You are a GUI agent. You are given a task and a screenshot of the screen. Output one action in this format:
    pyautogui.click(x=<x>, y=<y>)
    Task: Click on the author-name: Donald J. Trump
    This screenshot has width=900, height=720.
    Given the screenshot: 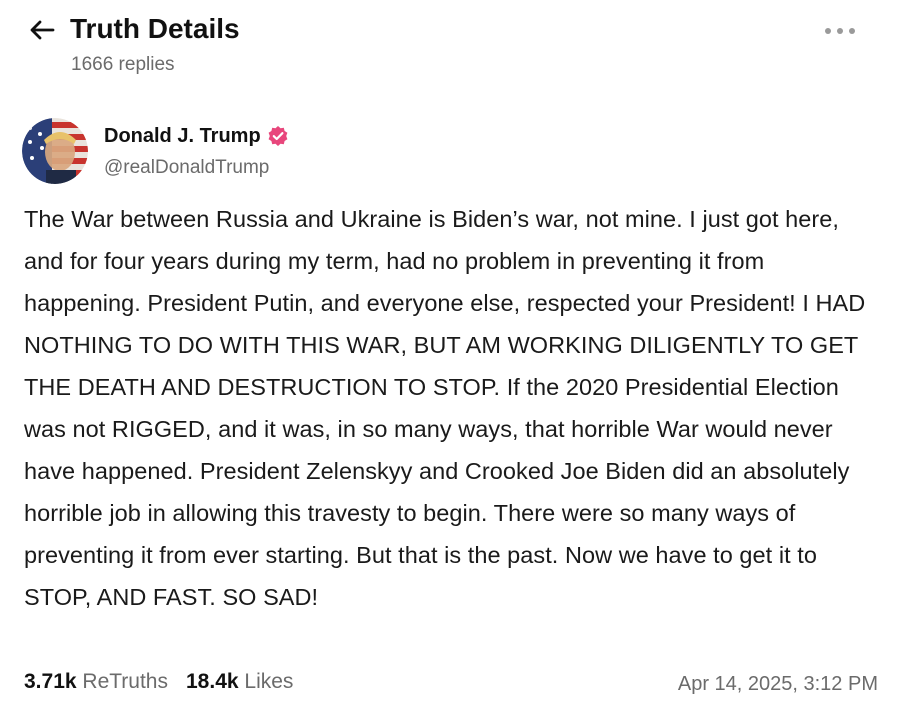 What is the action you would take?
    pyautogui.click(x=196, y=136)
    